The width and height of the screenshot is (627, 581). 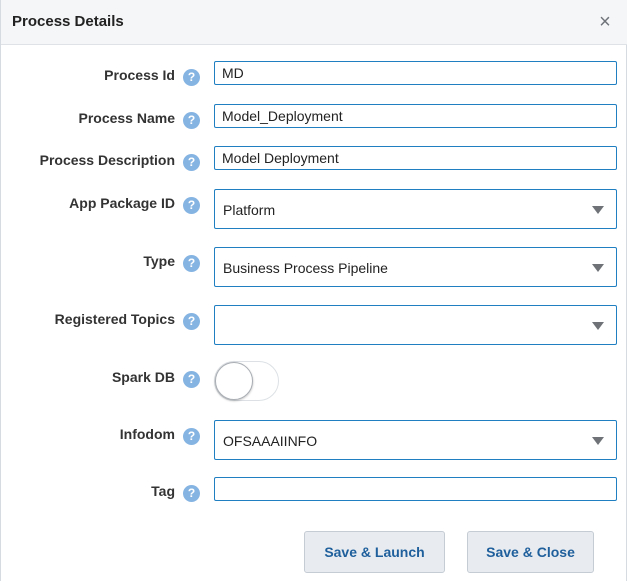 What do you see at coordinates (147, 434) in the screenshot?
I see `infodom-label: Infodom` at bounding box center [147, 434].